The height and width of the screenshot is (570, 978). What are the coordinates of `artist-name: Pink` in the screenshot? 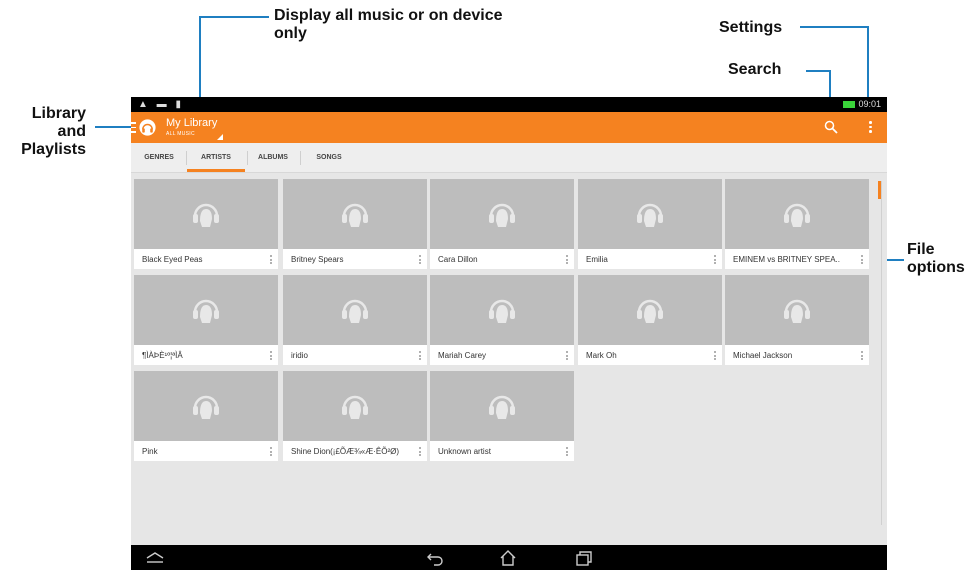 It's located at (150, 451).